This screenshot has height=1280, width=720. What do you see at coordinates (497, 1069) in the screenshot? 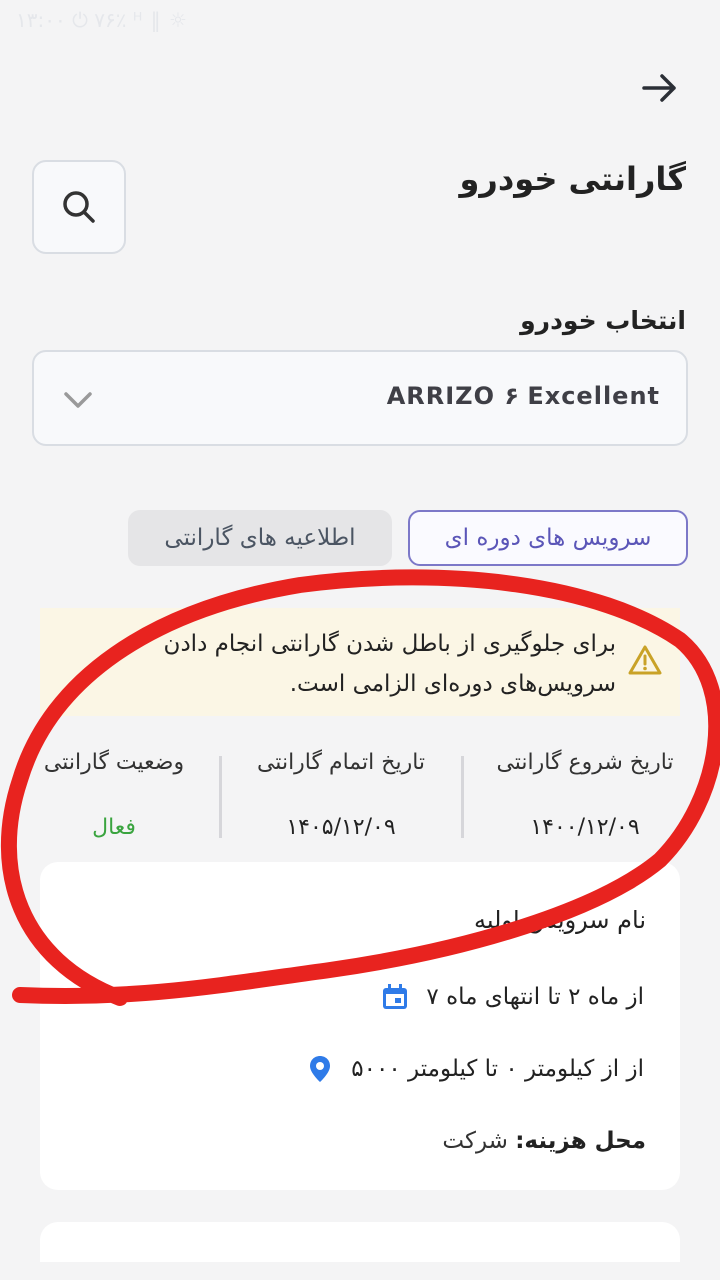
I see `service-distance-text: از از کیلومتر ۰ تا کیلومتر ۵۰۰۰` at bounding box center [497, 1069].